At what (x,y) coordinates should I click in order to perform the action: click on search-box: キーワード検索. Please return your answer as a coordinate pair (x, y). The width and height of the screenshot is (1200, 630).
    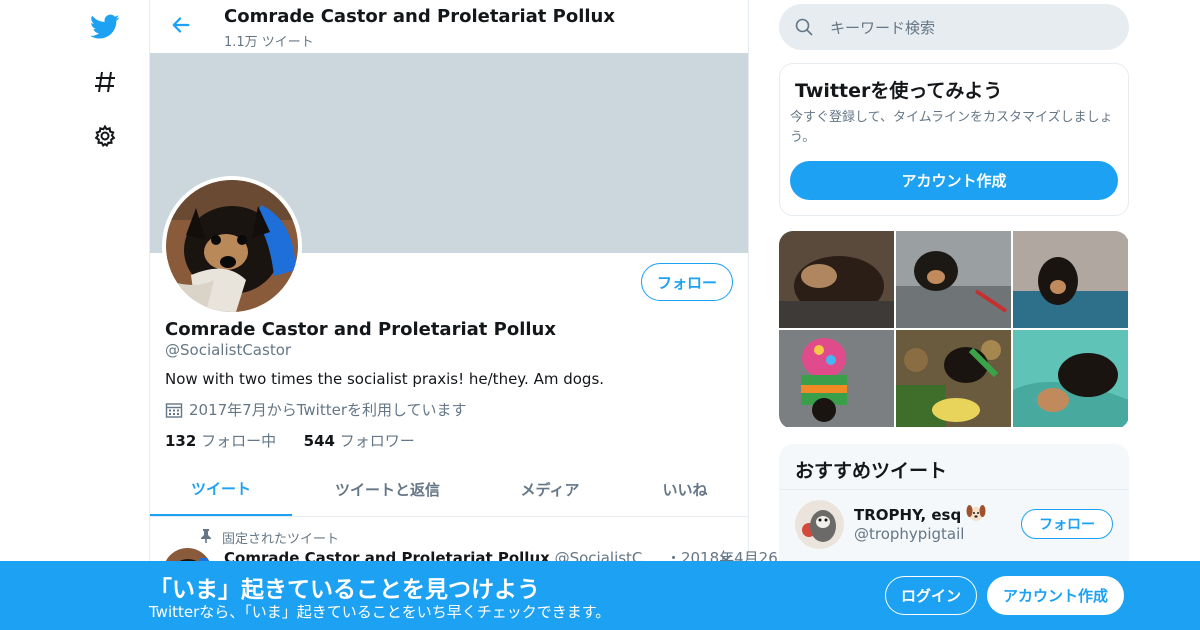
    Looking at the image, I should click on (954, 27).